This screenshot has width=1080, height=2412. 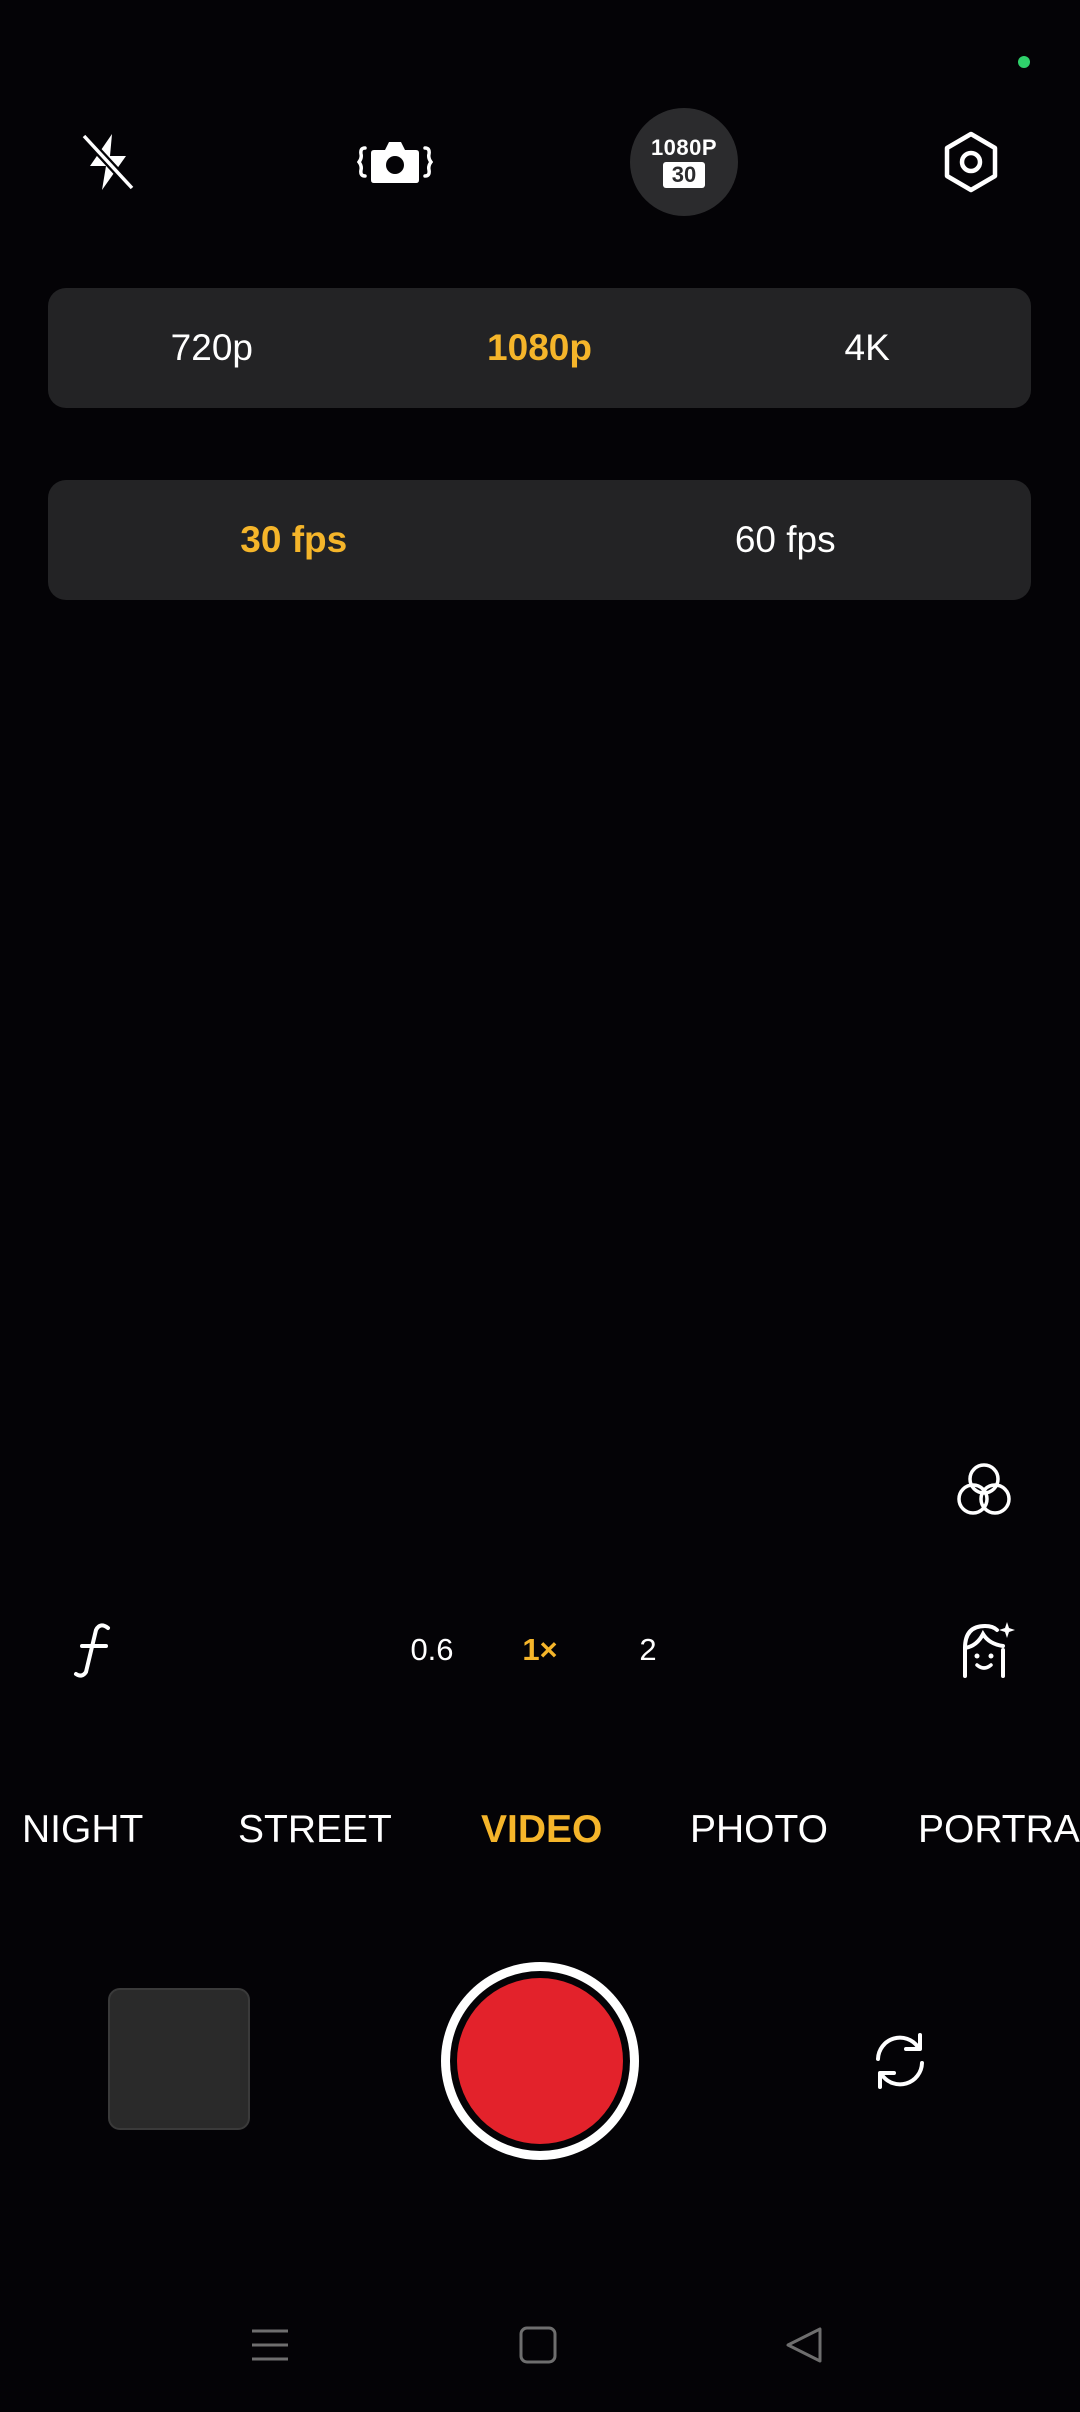 What do you see at coordinates (212, 348) in the screenshot?
I see `resolution-option-720p: 720p` at bounding box center [212, 348].